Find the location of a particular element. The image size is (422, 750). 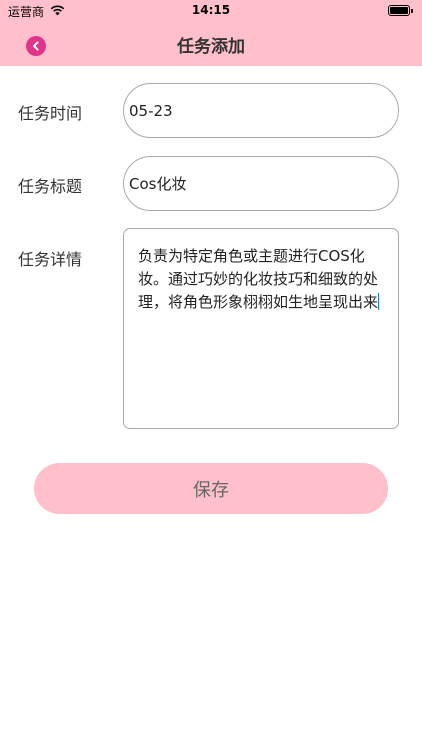

nav-bar: 任务添加 is located at coordinates (211, 44).